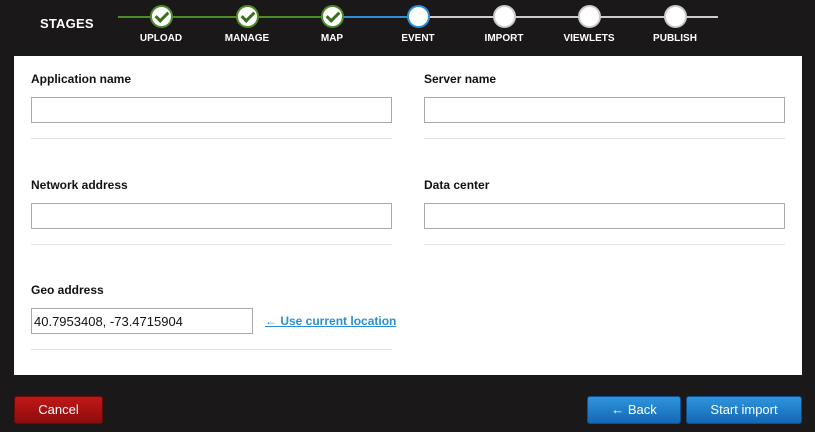  Describe the element at coordinates (504, 38) in the screenshot. I see `stage-label: IMPORT` at that location.